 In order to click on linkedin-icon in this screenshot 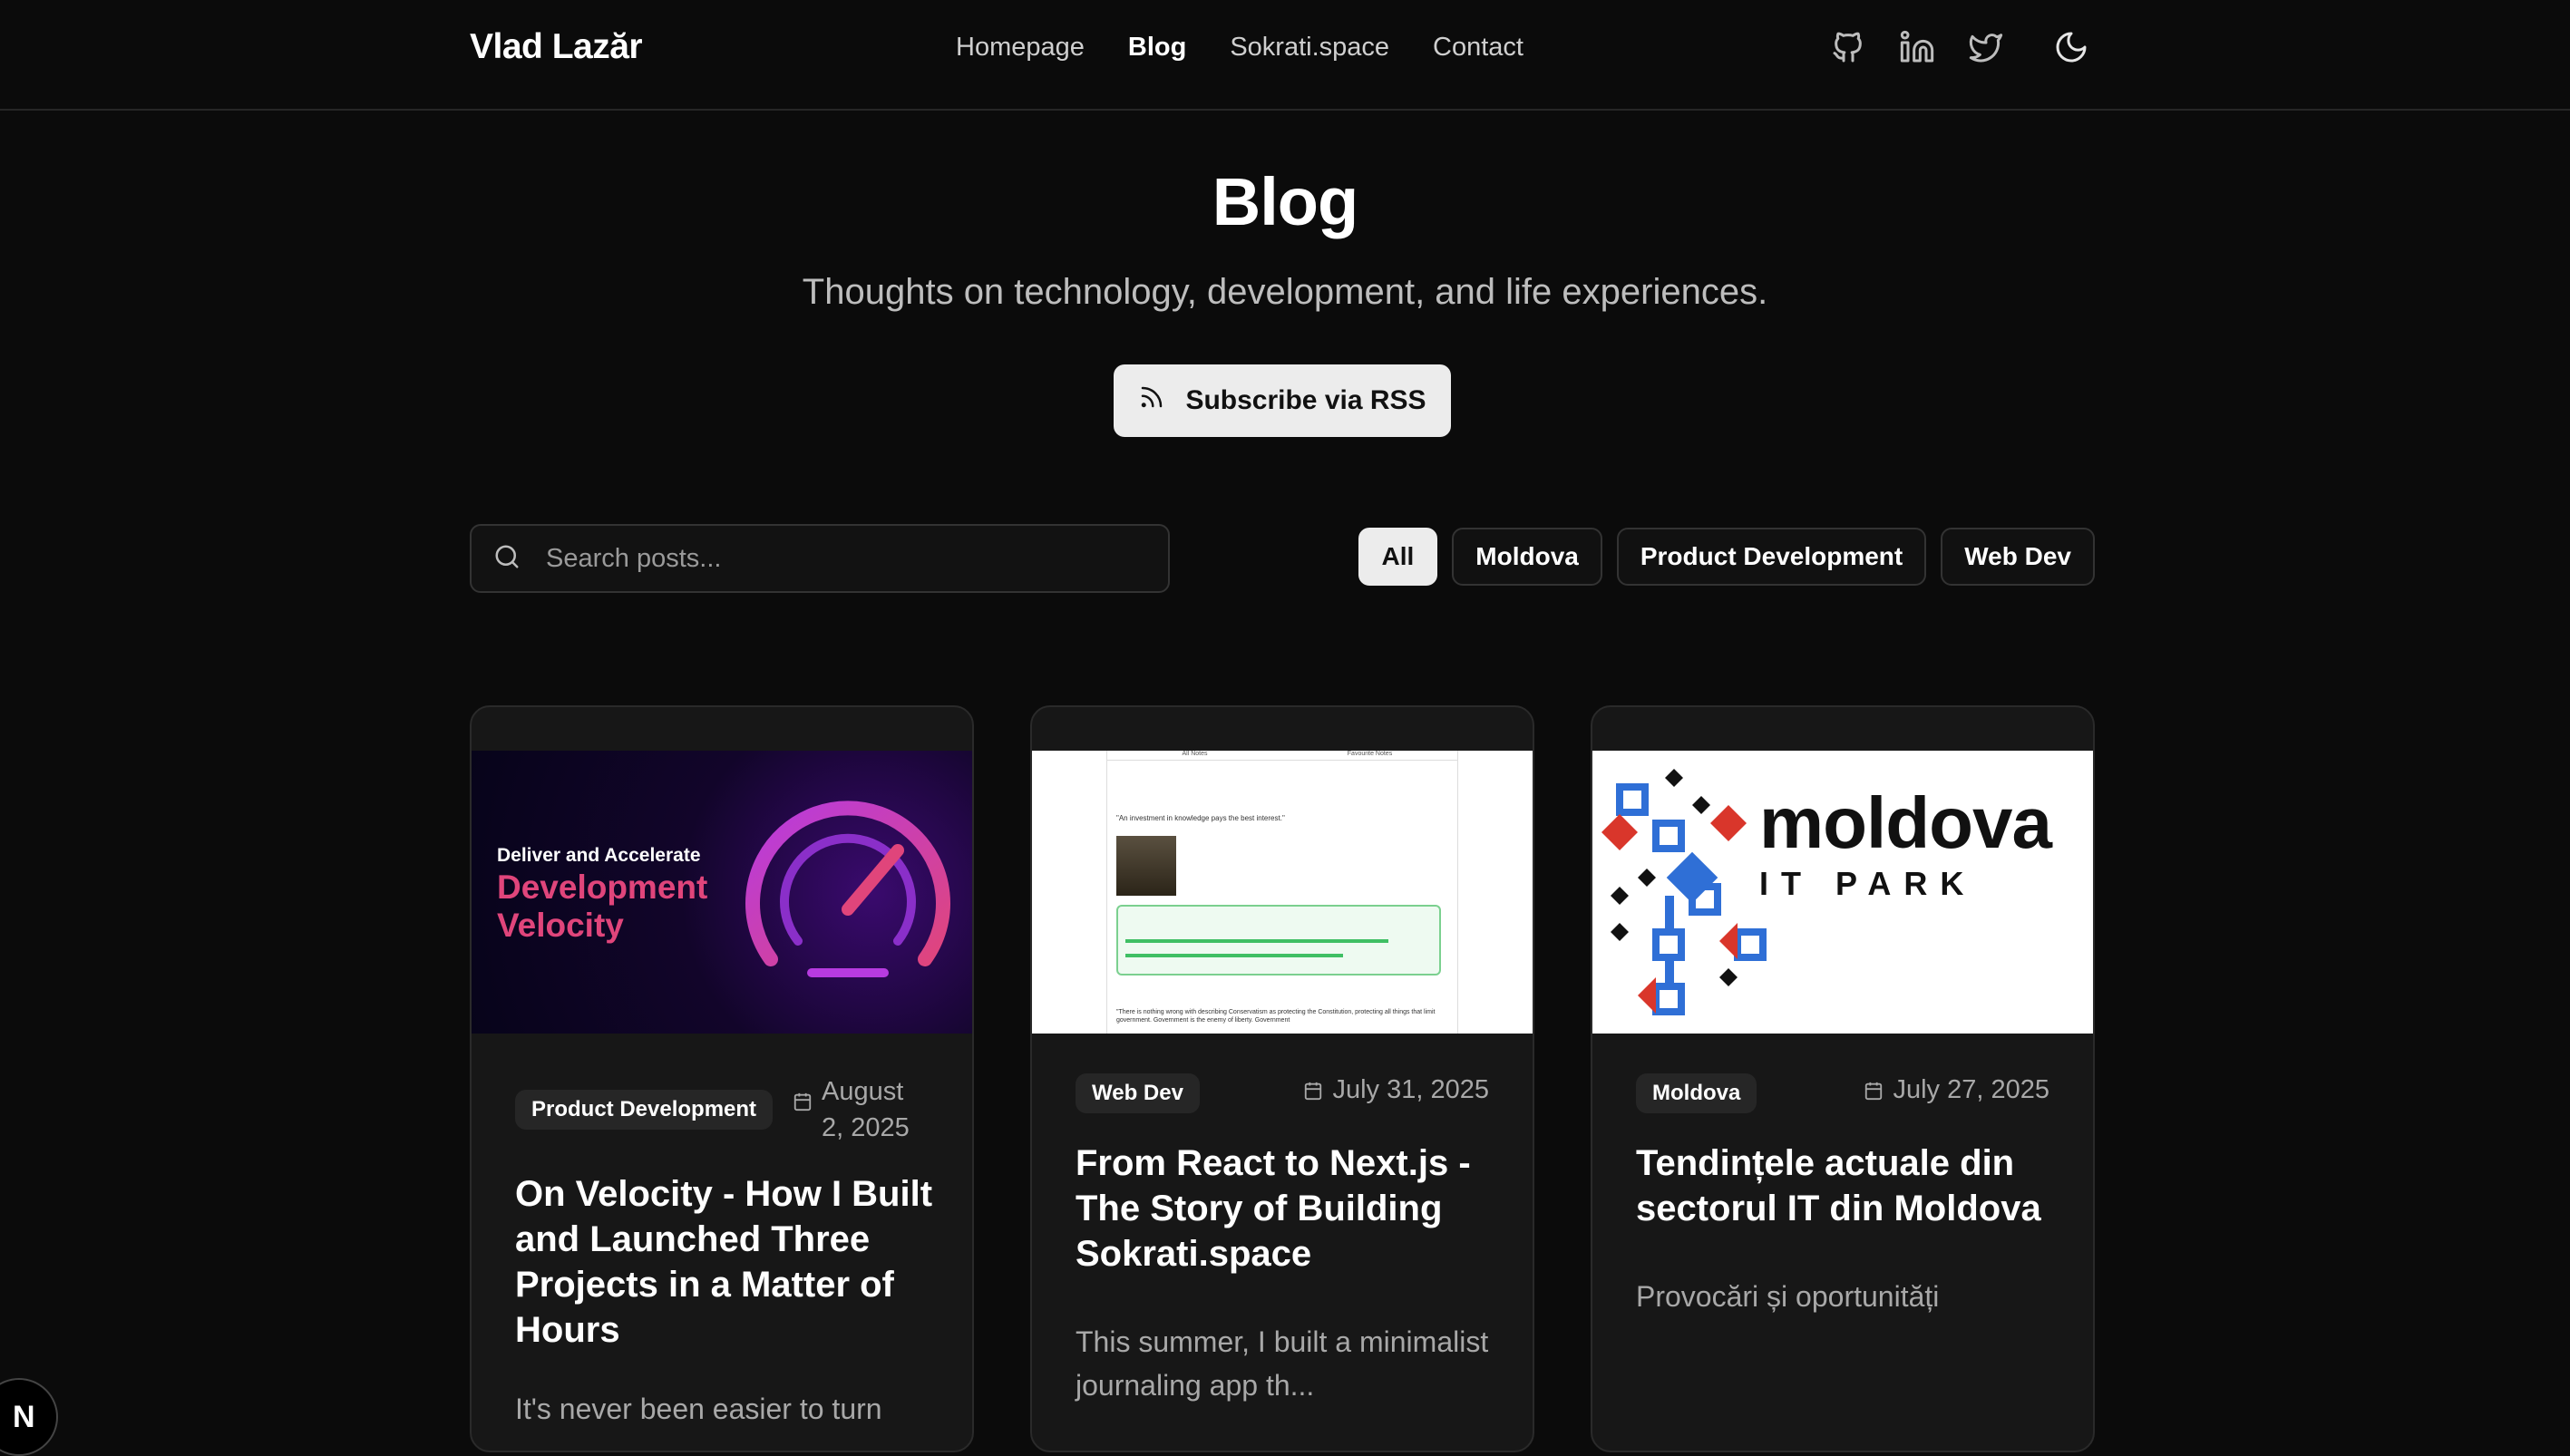, I will do `click(1917, 47)`.